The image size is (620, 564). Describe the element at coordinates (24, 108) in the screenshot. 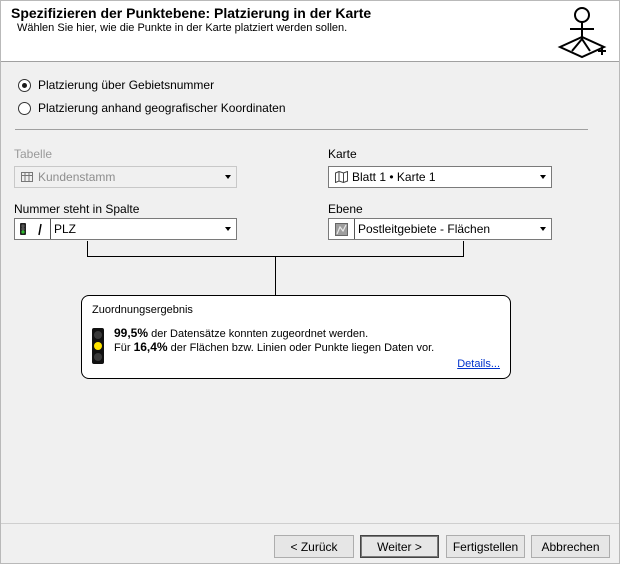

I see `radio-button-unchecked` at that location.